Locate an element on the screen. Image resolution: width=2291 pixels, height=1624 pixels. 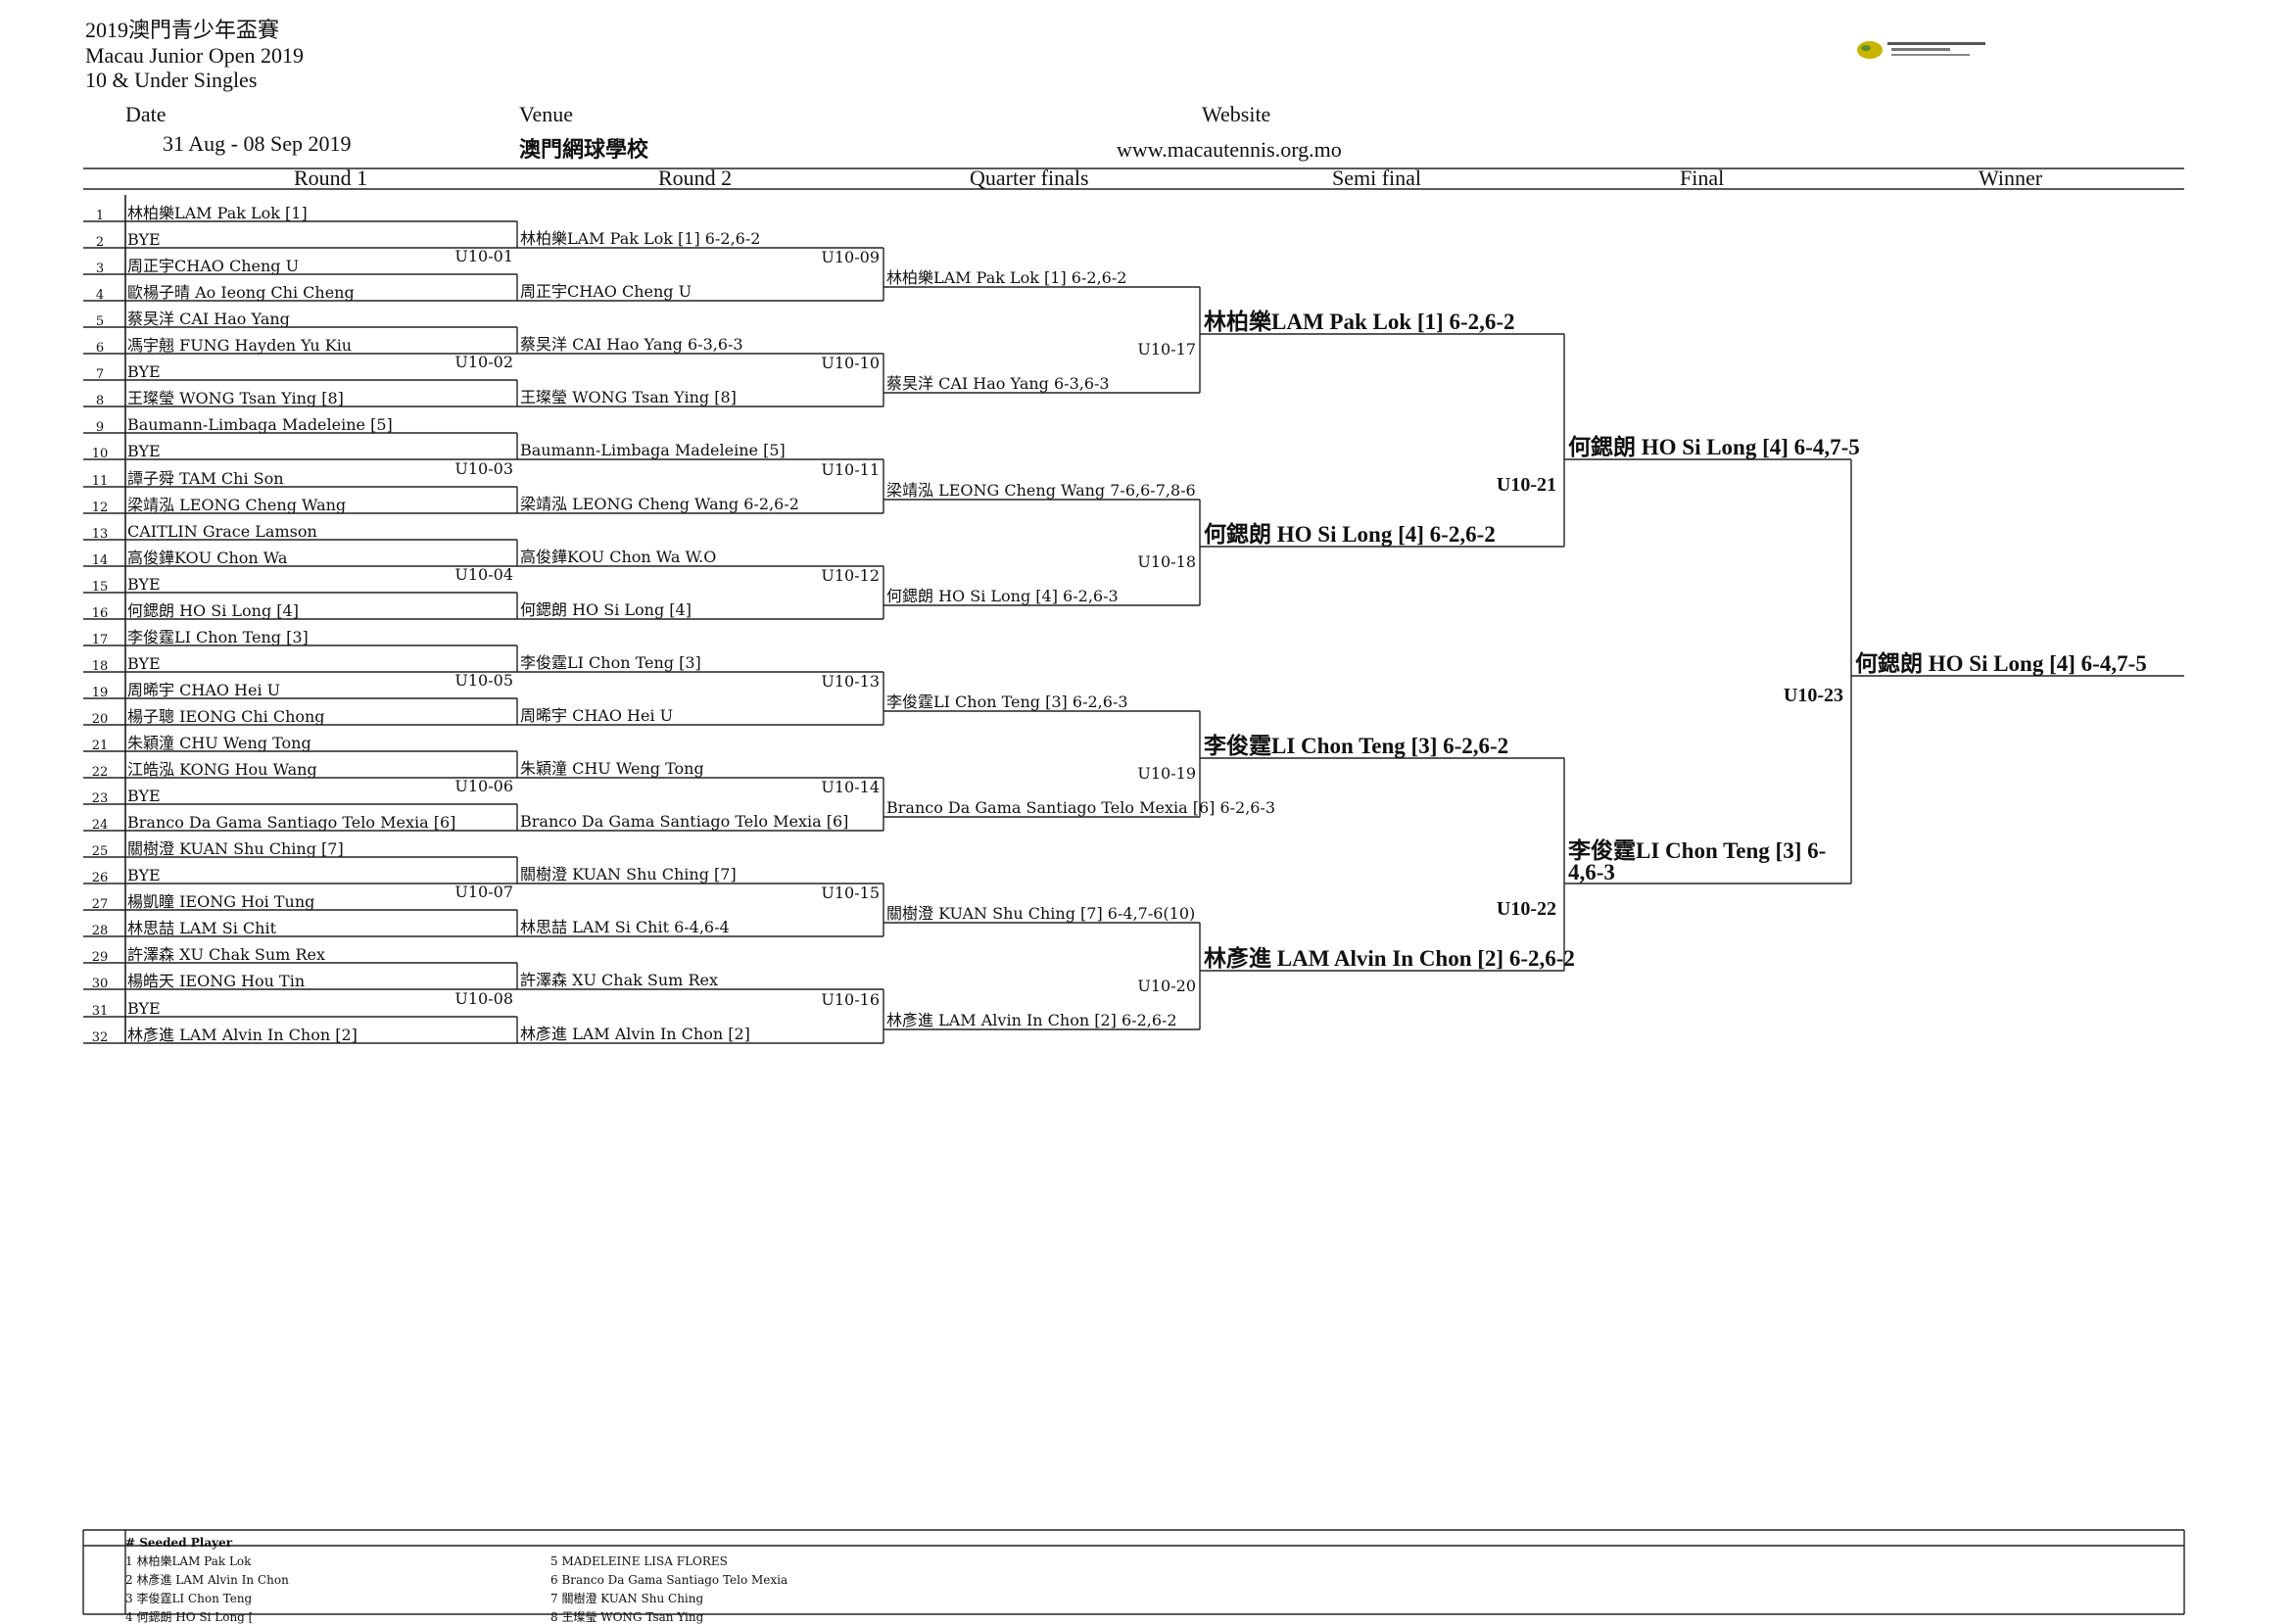
round1-entry: 楊子聰 IEONG Chi Chong is located at coordinates (226, 716).